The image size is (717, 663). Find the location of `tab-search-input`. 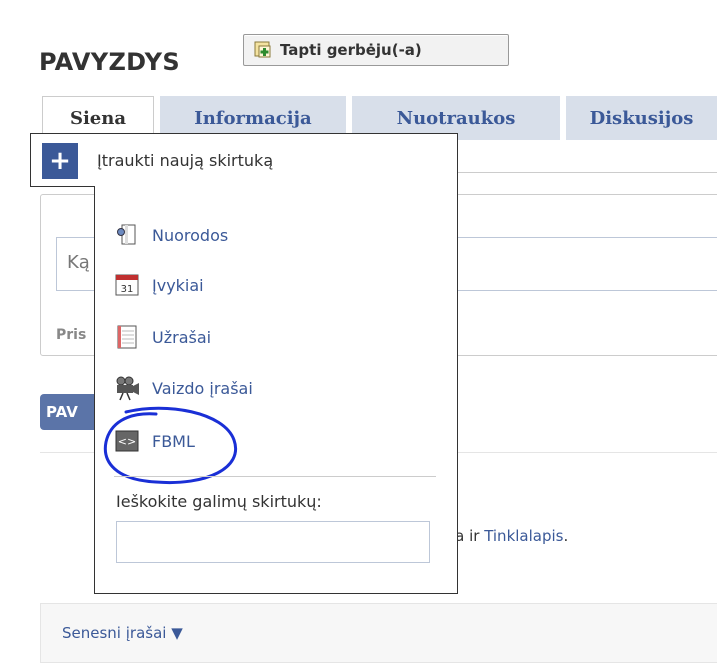

tab-search-input is located at coordinates (273, 542).